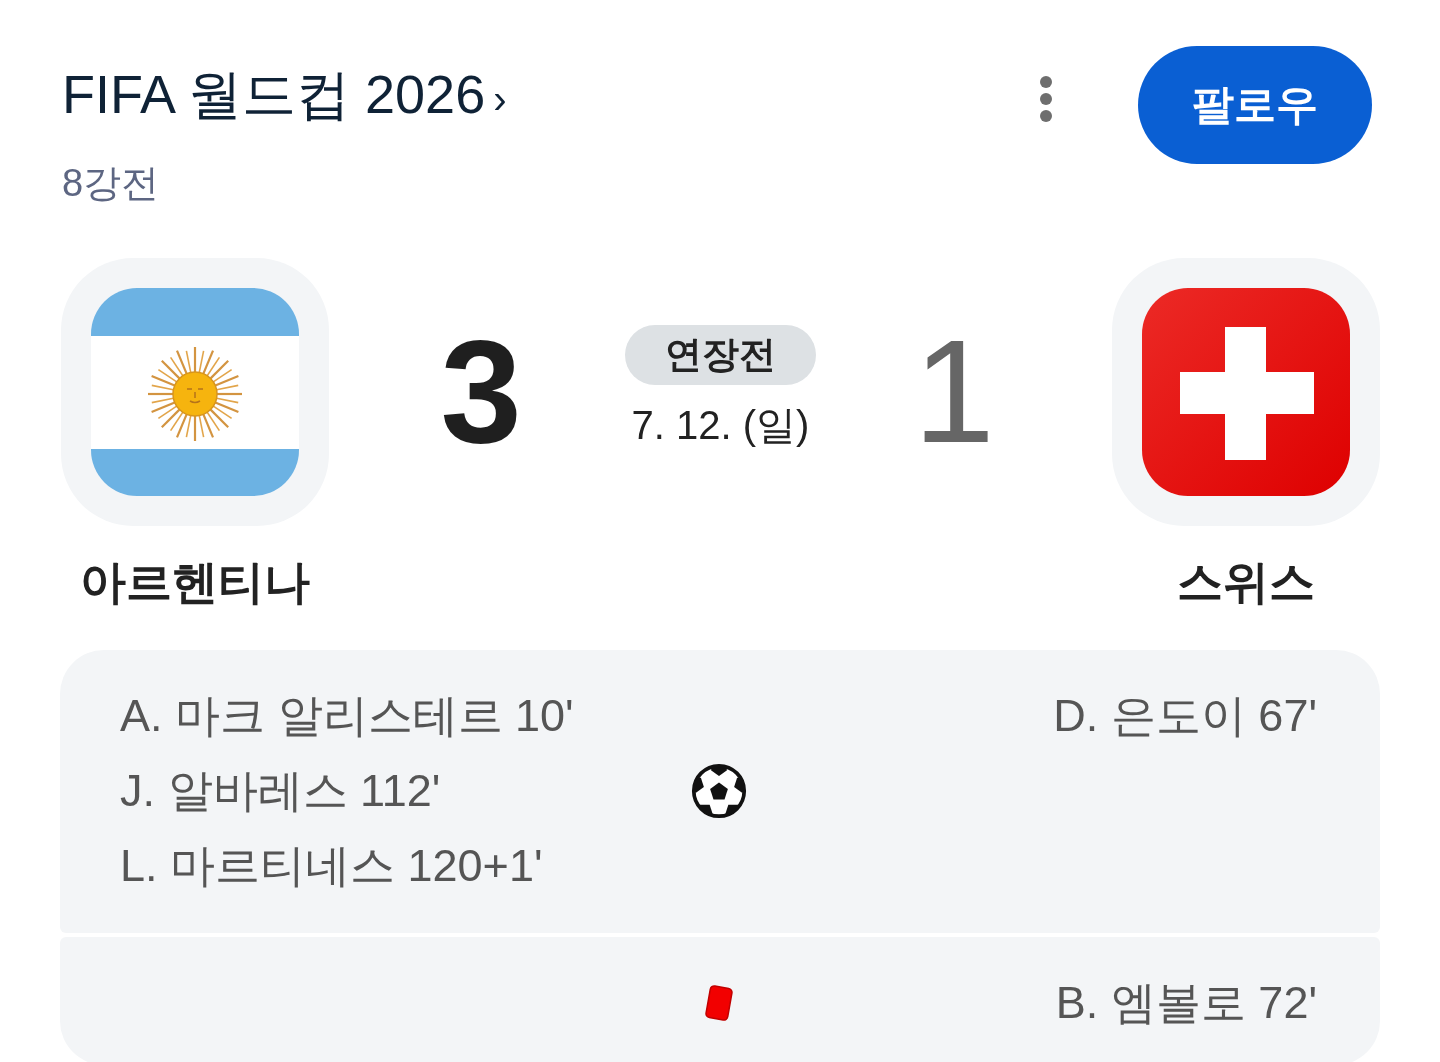  I want to click on team-name: 아르헨티나, so click(195, 582).